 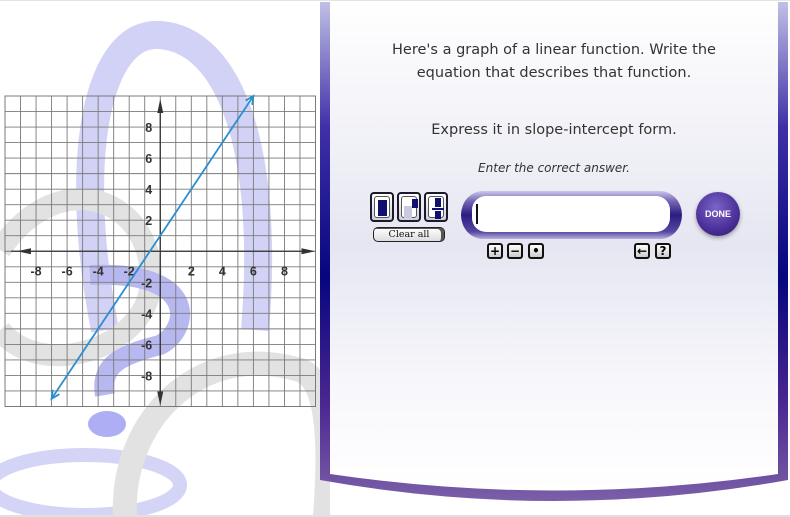 I want to click on y-tick-label: 2, so click(x=148, y=221).